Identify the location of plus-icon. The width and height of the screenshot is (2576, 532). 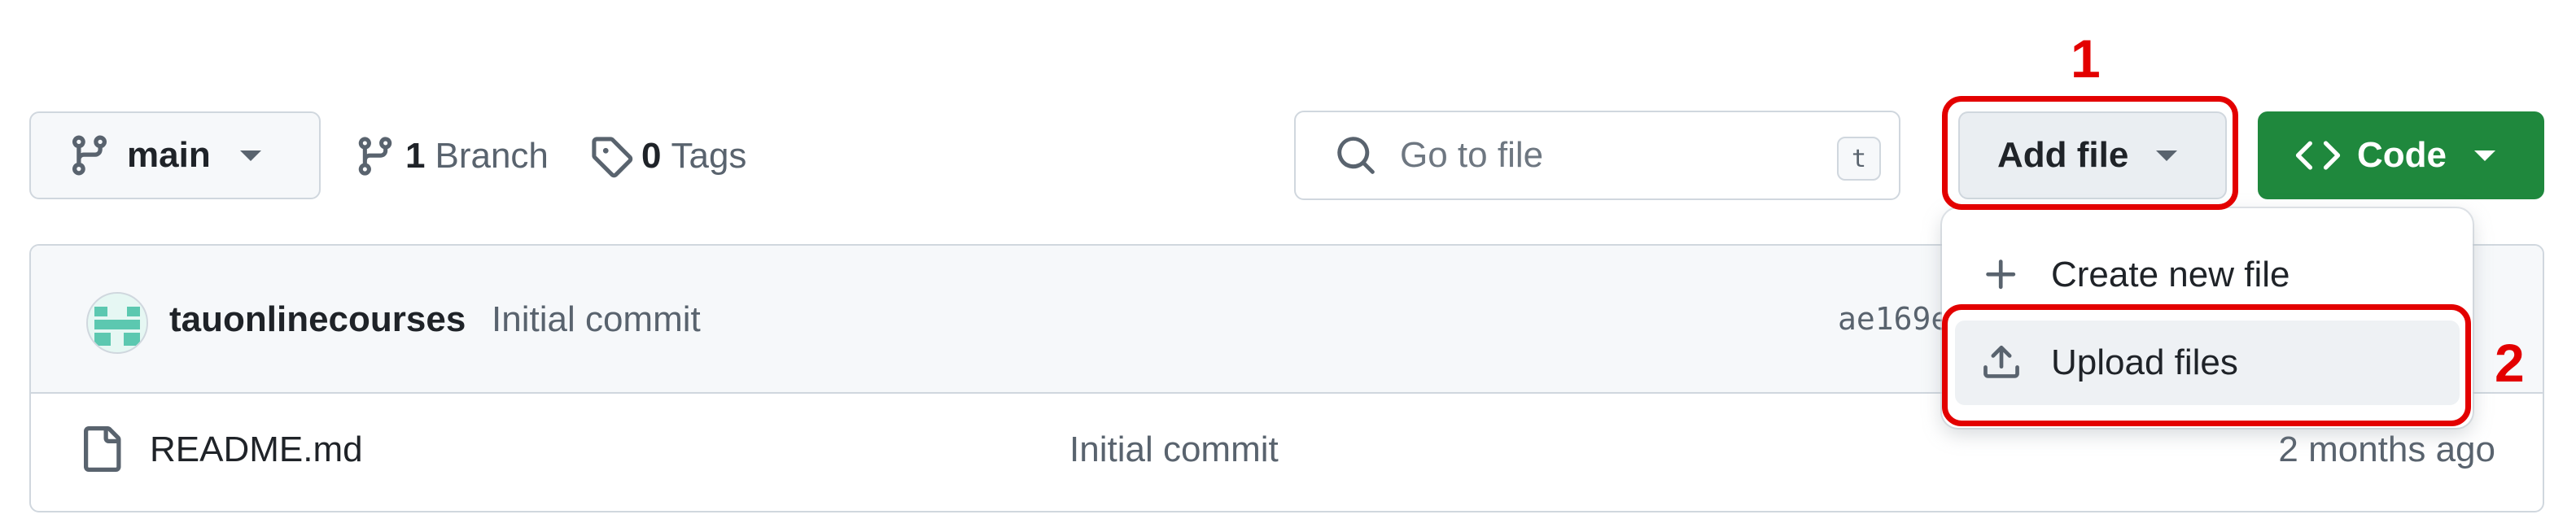
(2001, 274).